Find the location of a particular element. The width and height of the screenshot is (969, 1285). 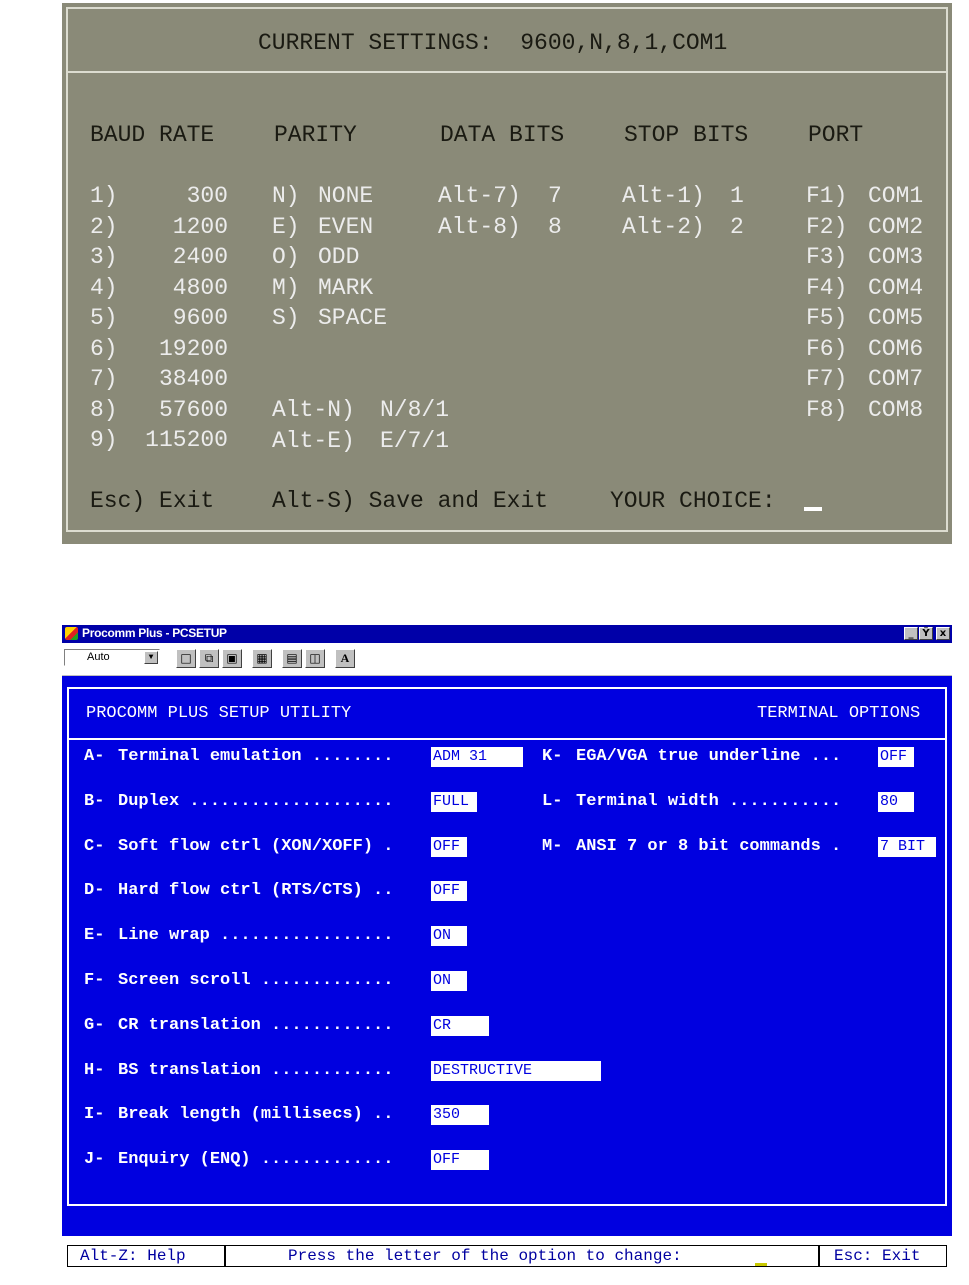

option-key: K- is located at coordinates (552, 757).